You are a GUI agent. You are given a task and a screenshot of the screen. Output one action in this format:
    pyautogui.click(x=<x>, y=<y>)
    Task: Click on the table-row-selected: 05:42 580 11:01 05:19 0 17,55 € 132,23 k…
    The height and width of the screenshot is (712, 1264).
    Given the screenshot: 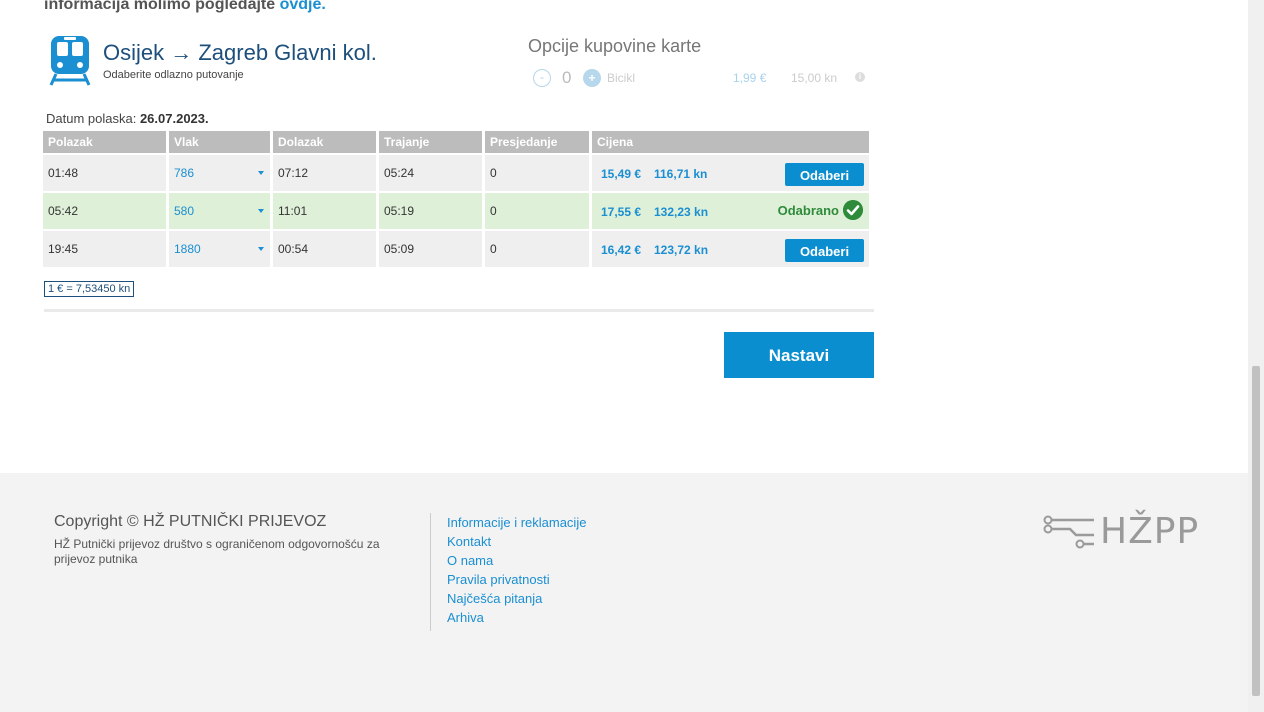 What is the action you would take?
    pyautogui.click(x=456, y=212)
    